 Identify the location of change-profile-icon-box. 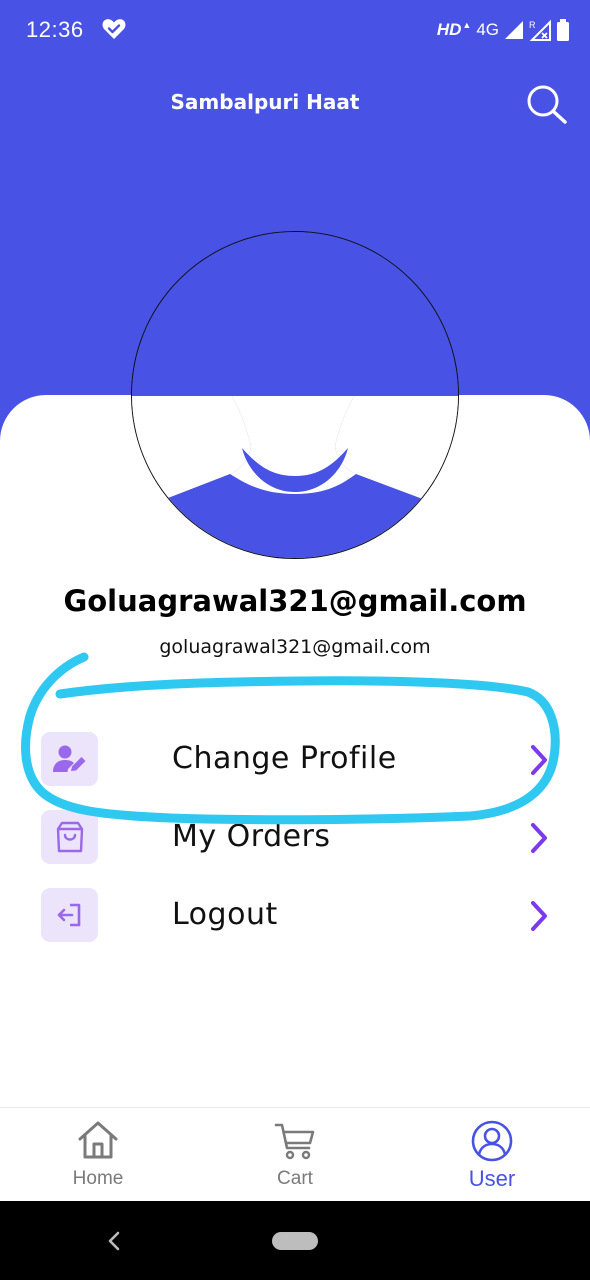
(69, 759).